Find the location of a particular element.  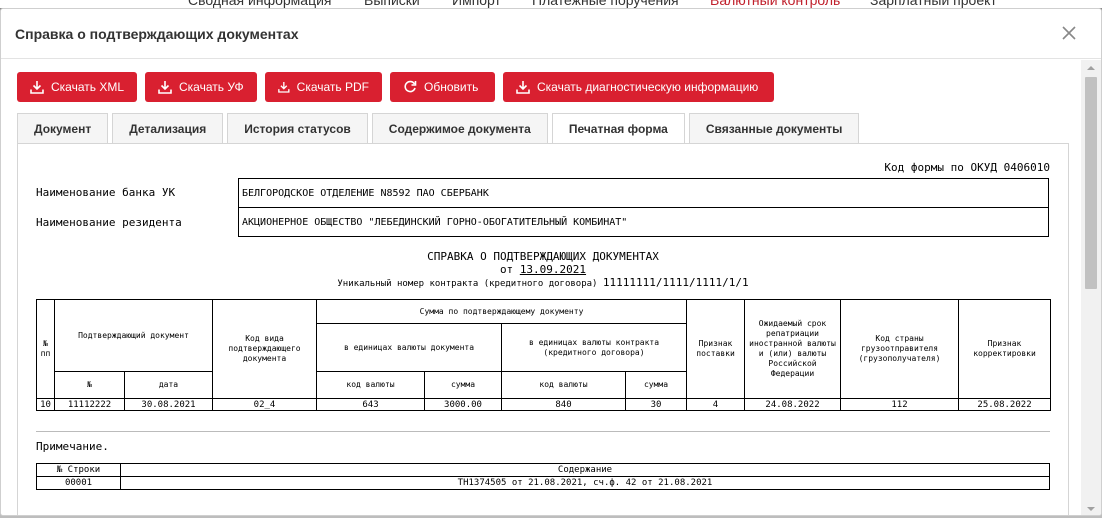

download-pdf-button: Скачать PDF is located at coordinates (323, 87).